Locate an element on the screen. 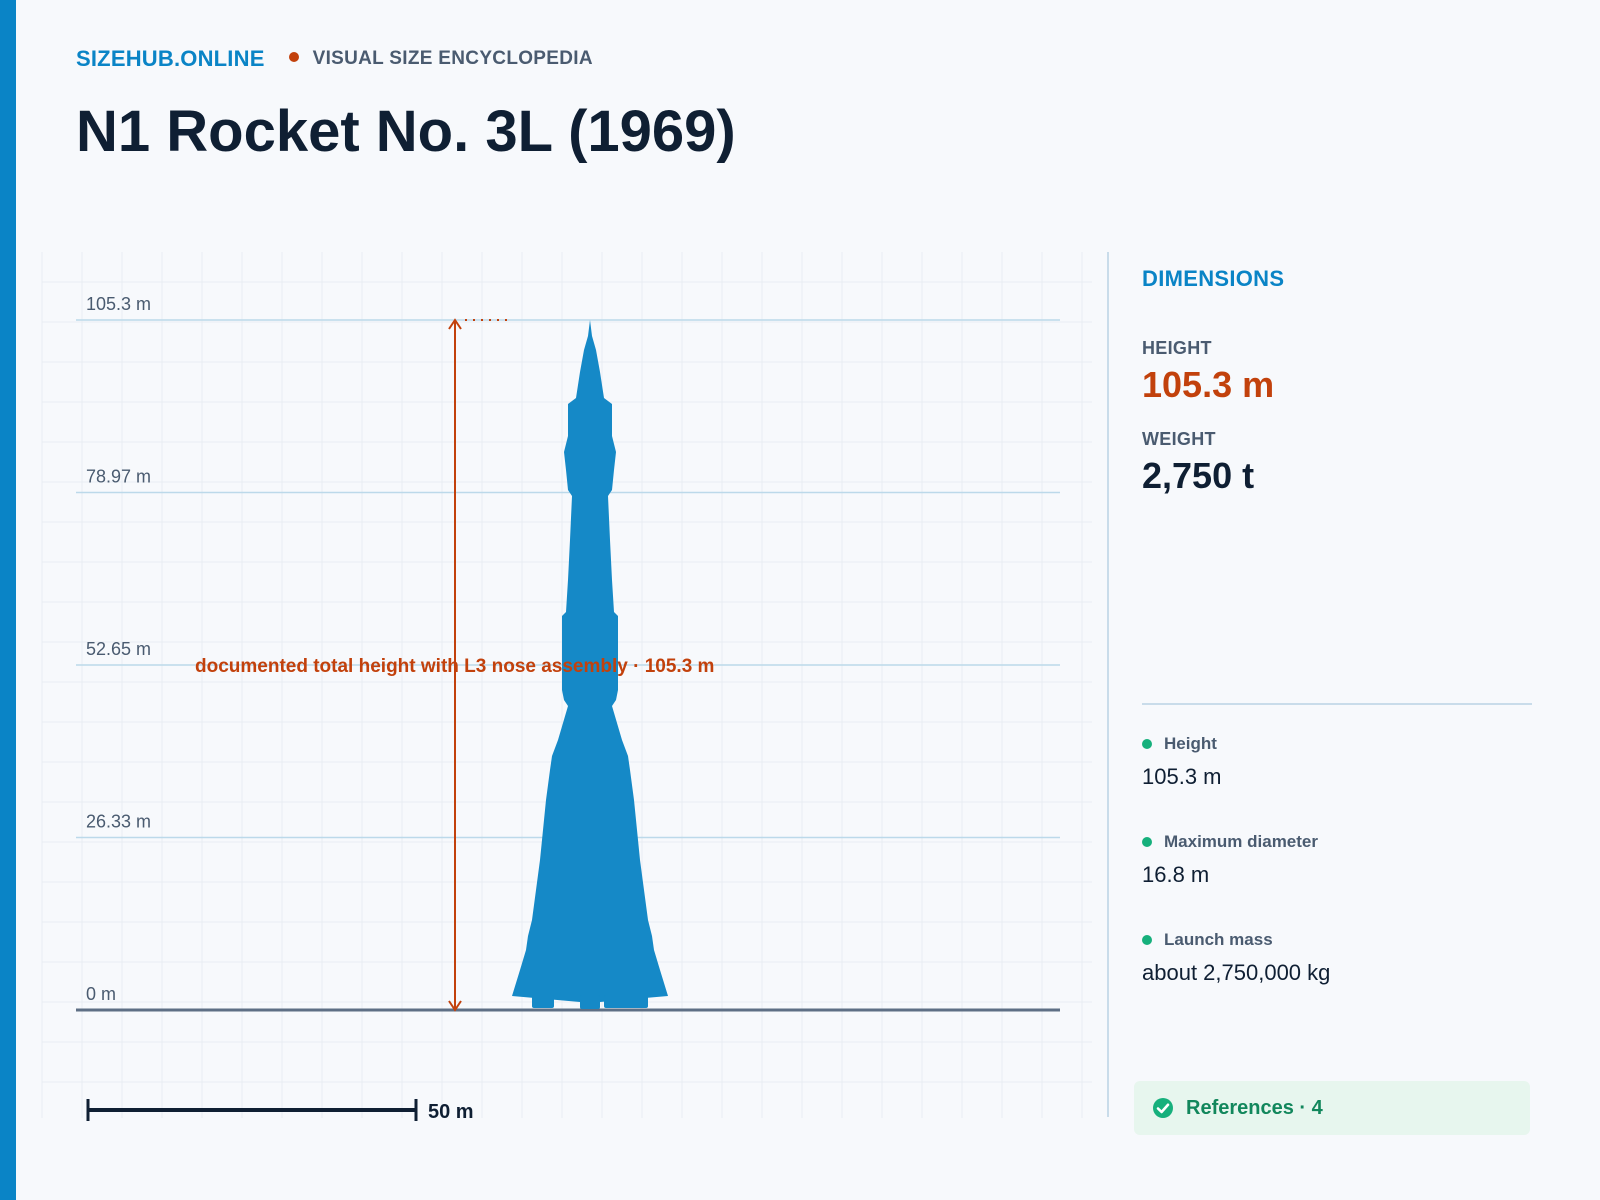  rocket-escape-tower is located at coordinates (590, 408).